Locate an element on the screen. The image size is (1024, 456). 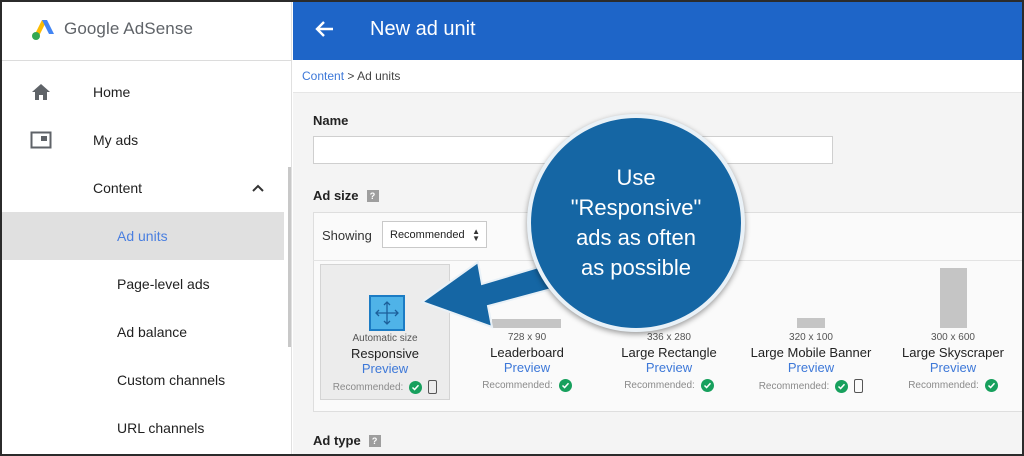
sidebar-item-page-level-ads: Page-level ads is located at coordinates (143, 284).